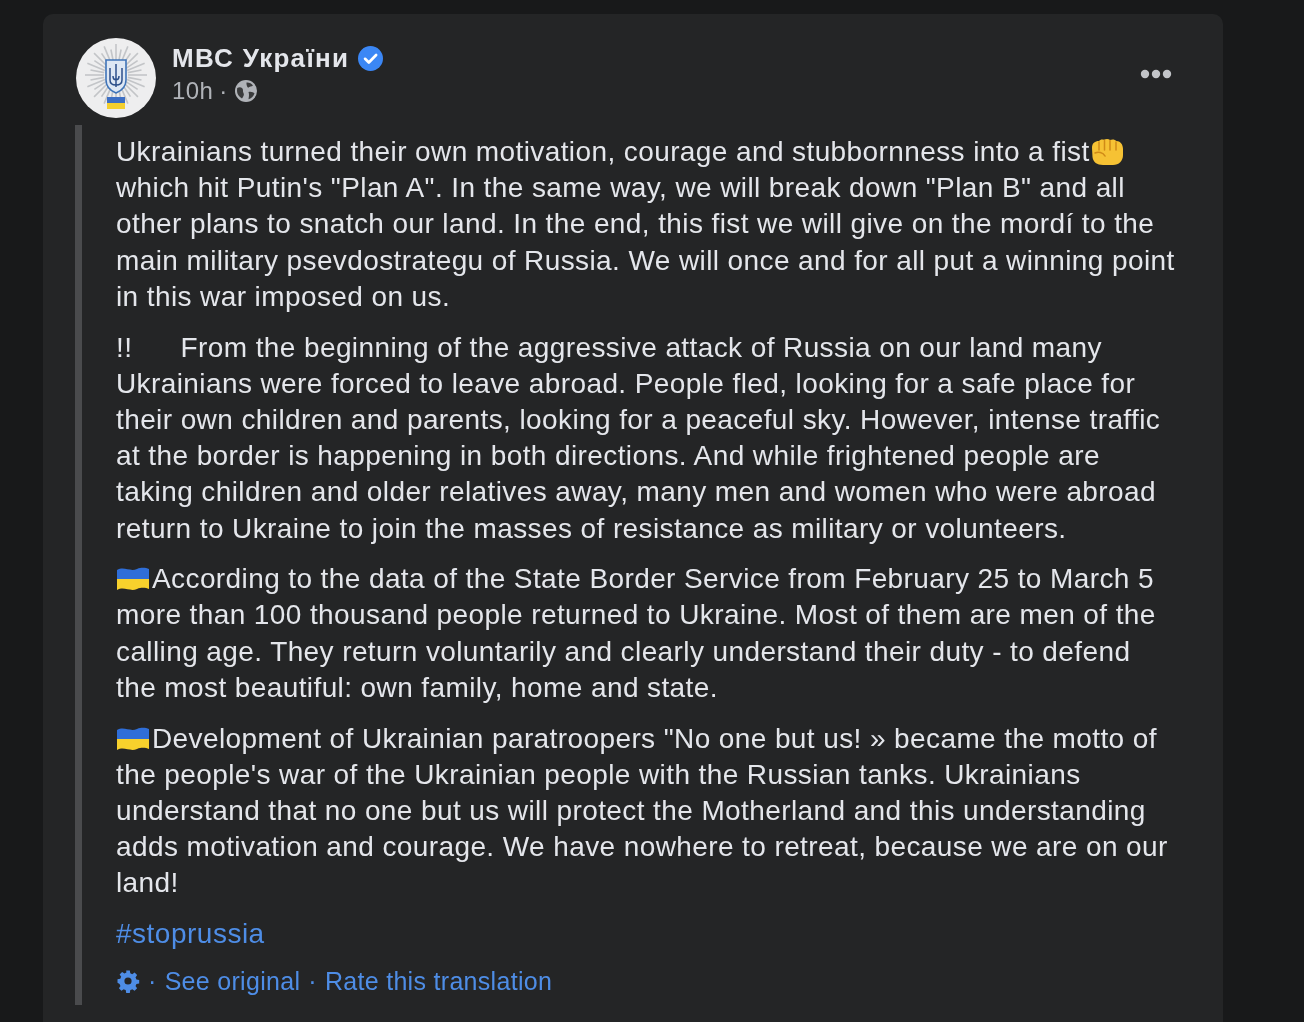 The height and width of the screenshot is (1022, 1304). Describe the element at coordinates (646, 224) in the screenshot. I see `post-paragraph: Ukrainians turned their own motivation, courage and stubbornness into a fist which hit Putin's "Plan A". In the same way, we will break down "Plan B" and all other plans to snatch our land. In the end, this fist we will give on the mordí to the main military psevdostrategu of Russia. We will once and for all put a winning point in this war imposed on us.` at that location.